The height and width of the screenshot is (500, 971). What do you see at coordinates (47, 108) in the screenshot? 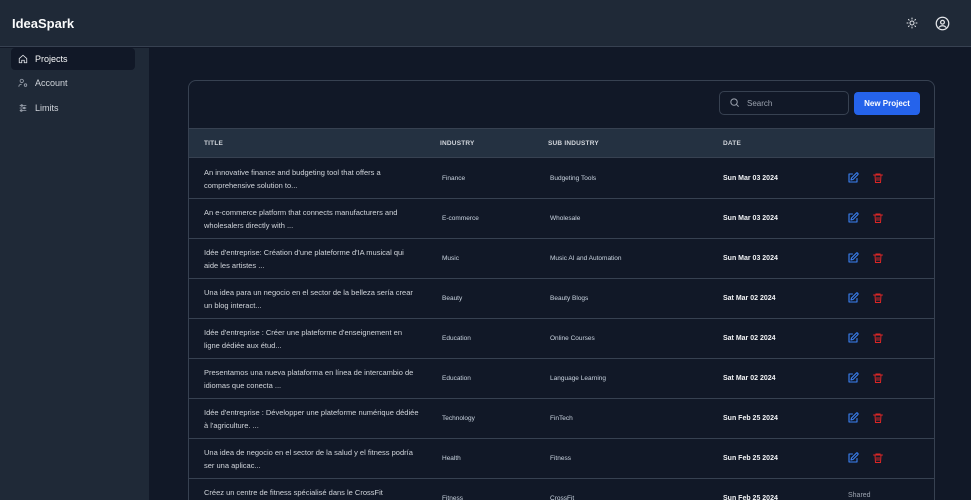
I see `sidebar-item-label: Limits` at bounding box center [47, 108].